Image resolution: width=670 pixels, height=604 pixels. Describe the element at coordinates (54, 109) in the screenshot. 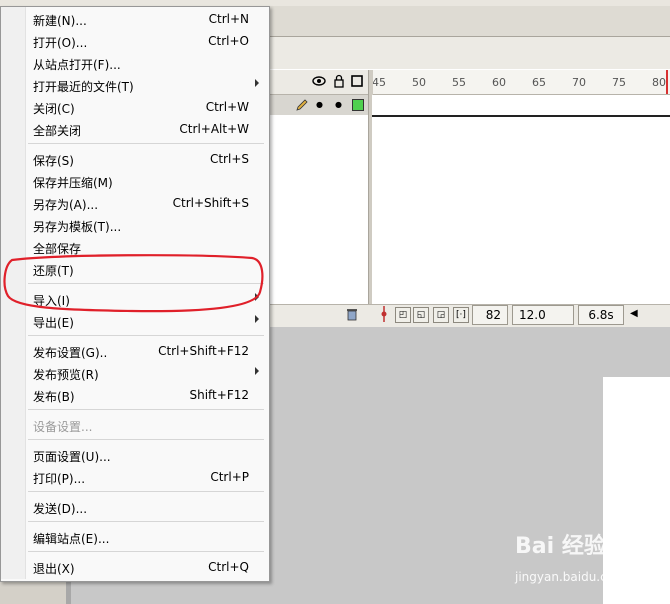

I see `menu-item-label: 关闭(C)` at that location.